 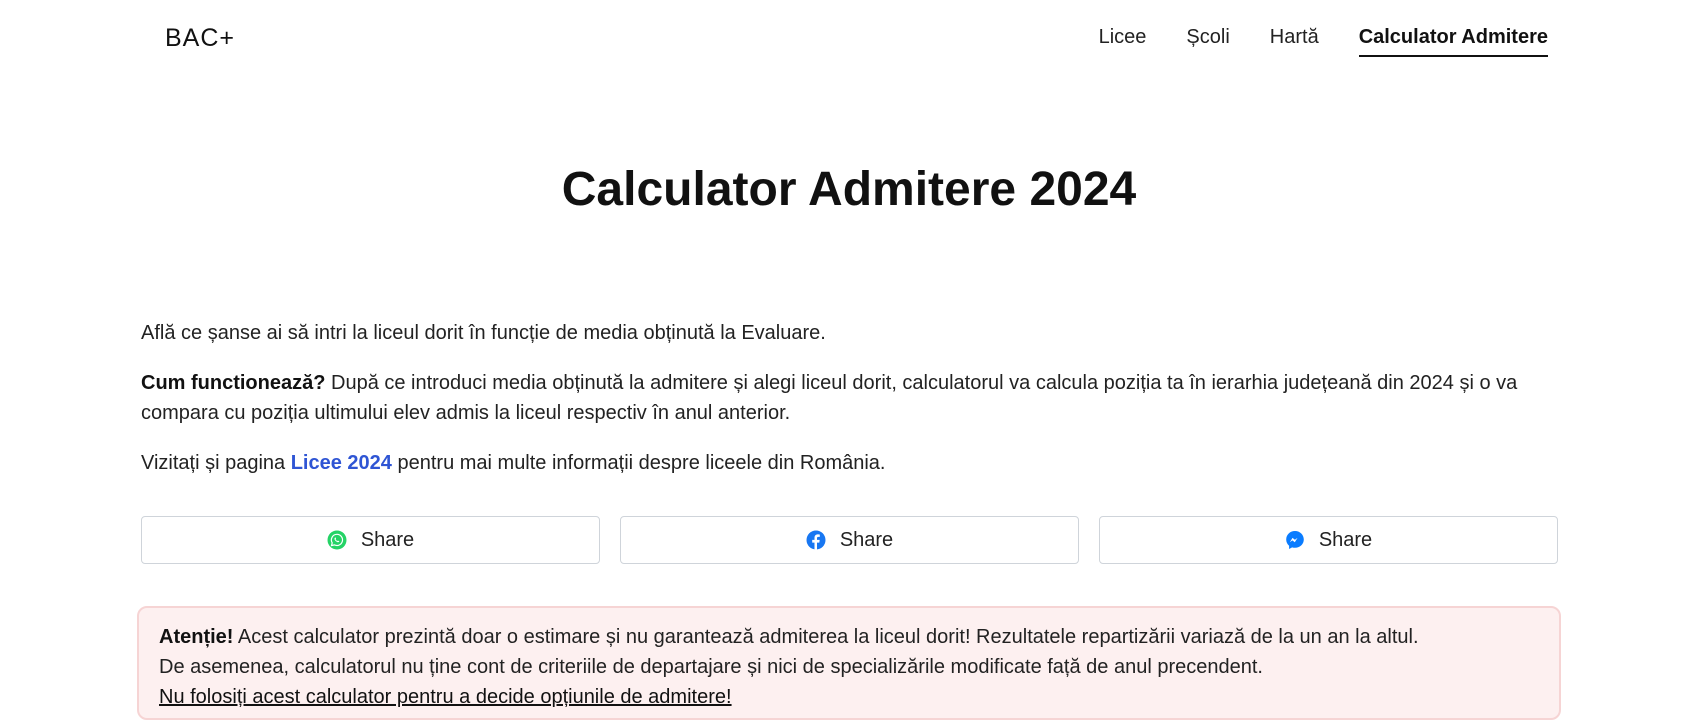 I want to click on share-buttons-row: Share Share Share, so click(x=849, y=540).